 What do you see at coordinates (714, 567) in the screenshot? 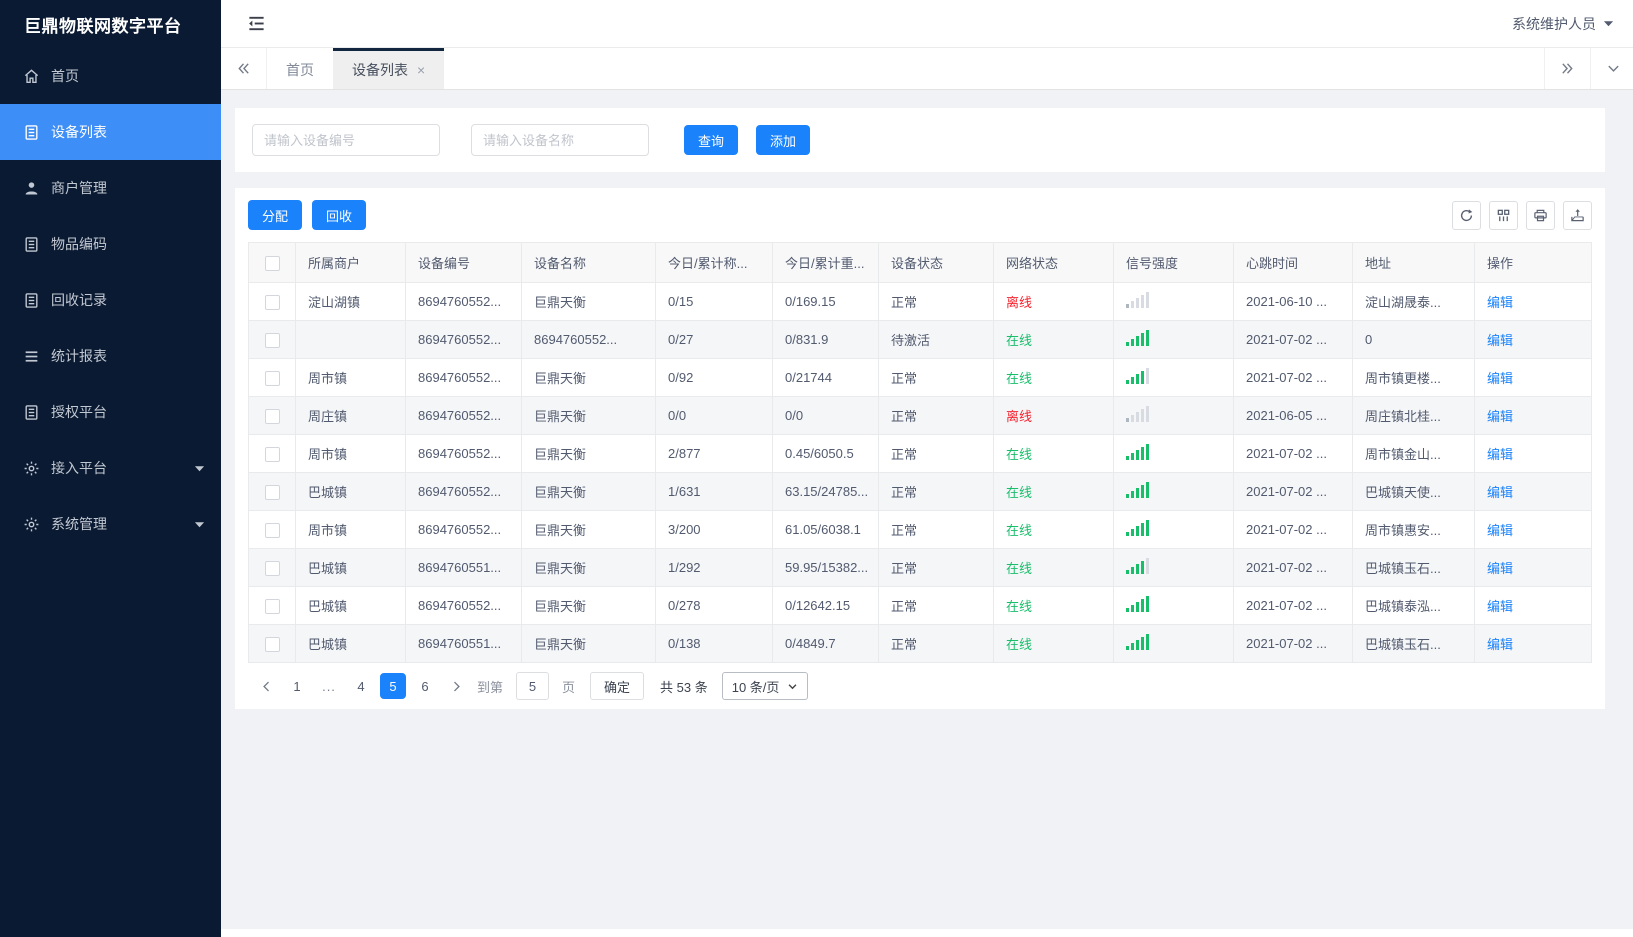
I see `cell-today-count: 1/292` at bounding box center [714, 567].